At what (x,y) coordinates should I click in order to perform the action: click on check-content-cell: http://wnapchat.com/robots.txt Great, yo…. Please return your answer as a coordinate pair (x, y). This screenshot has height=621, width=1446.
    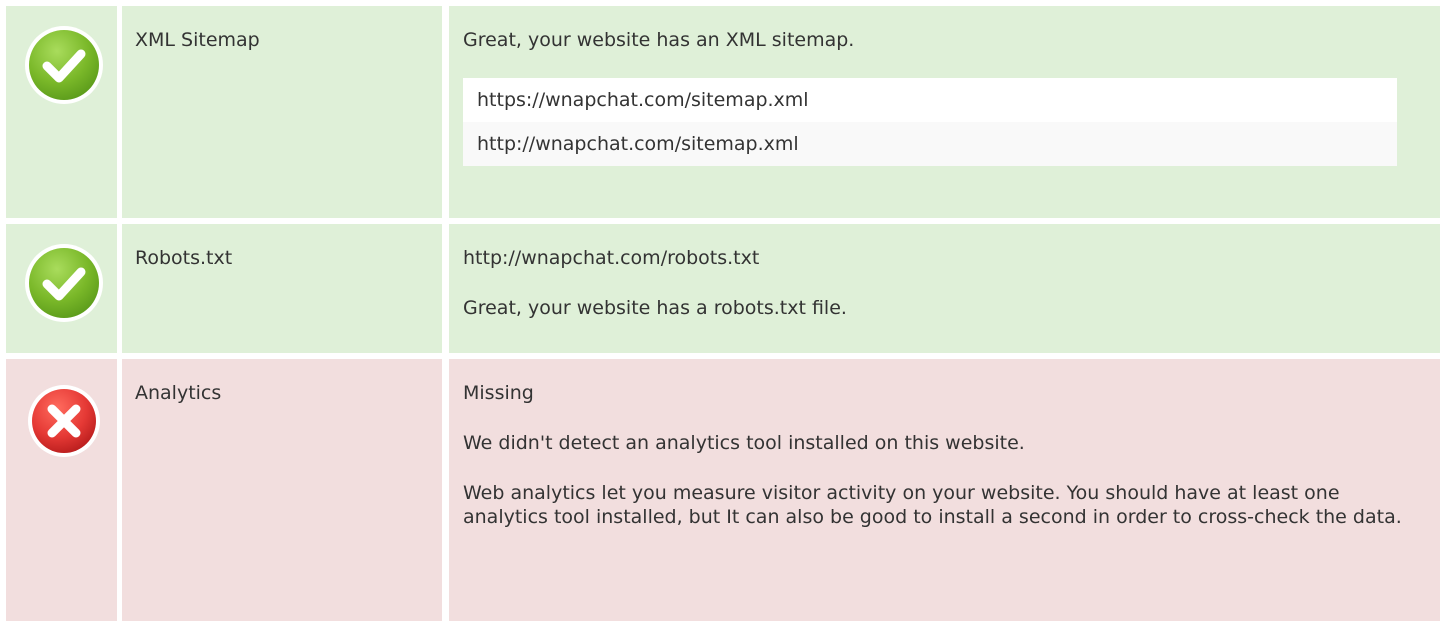
    Looking at the image, I should click on (944, 288).